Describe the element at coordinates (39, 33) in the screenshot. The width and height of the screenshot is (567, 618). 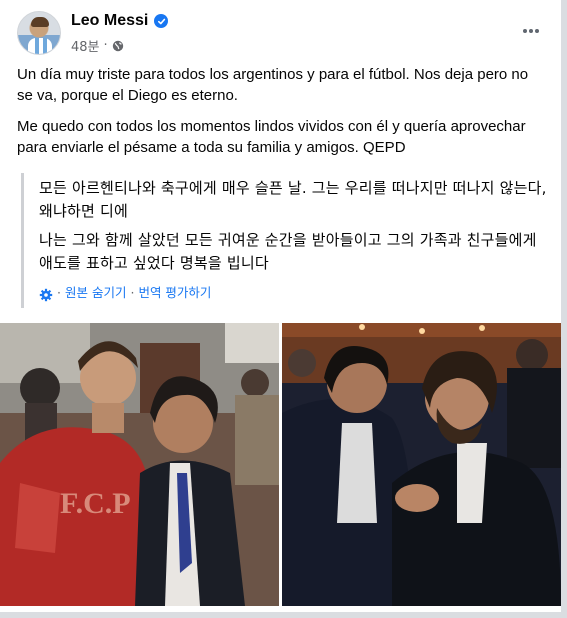
I see `author-avatar` at that location.